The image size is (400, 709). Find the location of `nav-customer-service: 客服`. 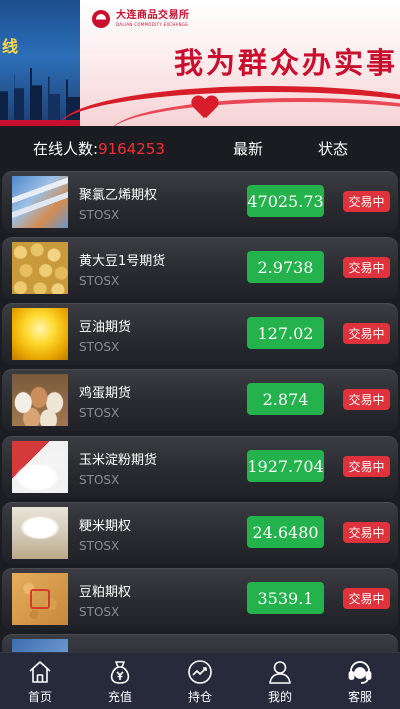

nav-customer-service: 客服 is located at coordinates (360, 681).